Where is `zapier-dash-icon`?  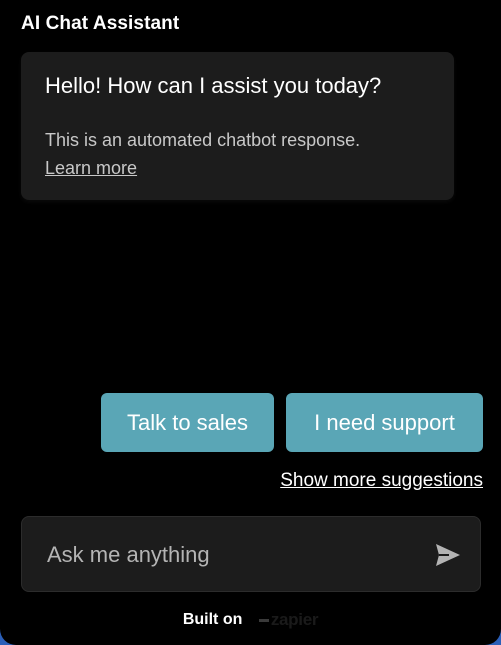 zapier-dash-icon is located at coordinates (263, 621).